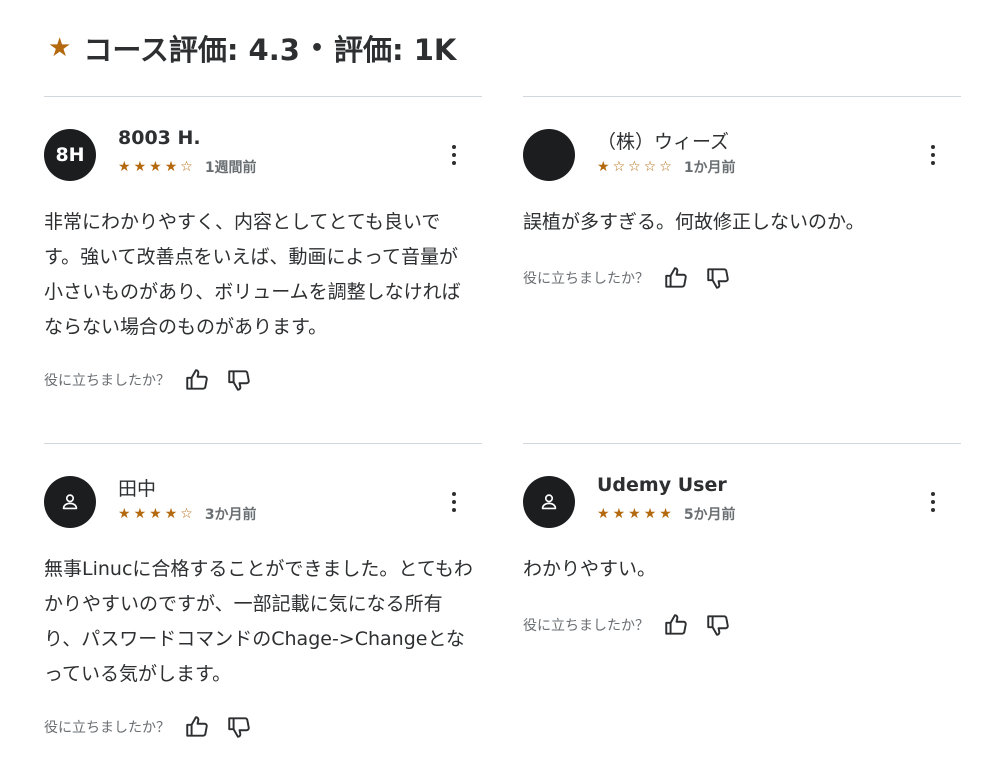 This screenshot has width=1000, height=773. What do you see at coordinates (191, 50) in the screenshot?
I see `course-rating-text: コース評価: 4.3` at bounding box center [191, 50].